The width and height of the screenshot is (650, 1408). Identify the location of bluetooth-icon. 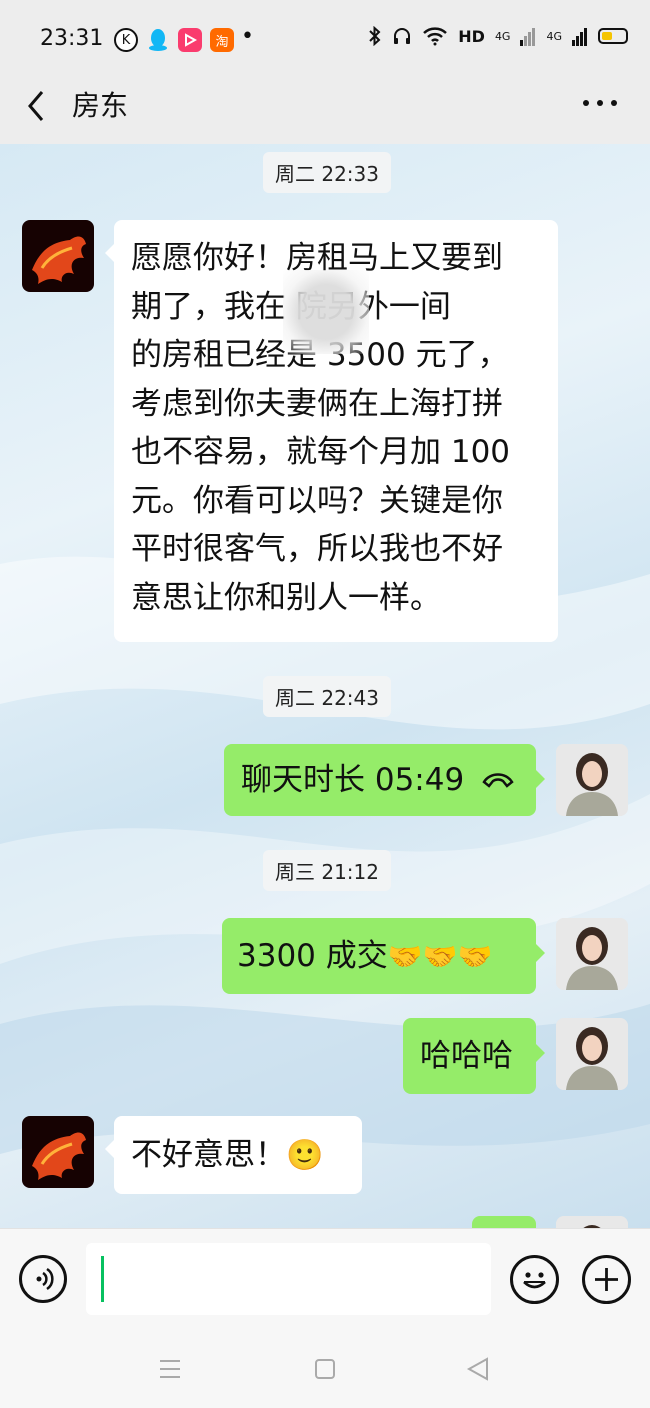
(375, 36).